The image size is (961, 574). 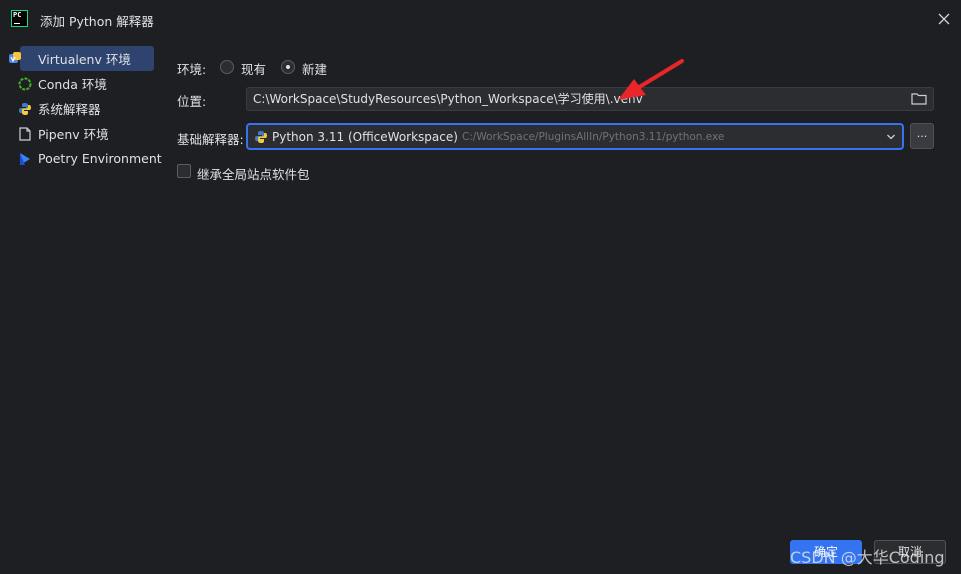 I want to click on pipenv-icon, so click(x=25, y=133).